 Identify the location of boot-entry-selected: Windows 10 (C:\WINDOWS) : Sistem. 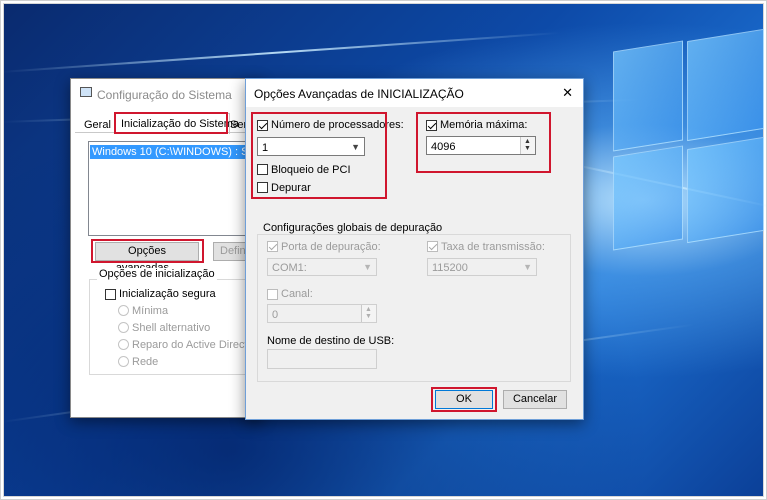
(182, 152).